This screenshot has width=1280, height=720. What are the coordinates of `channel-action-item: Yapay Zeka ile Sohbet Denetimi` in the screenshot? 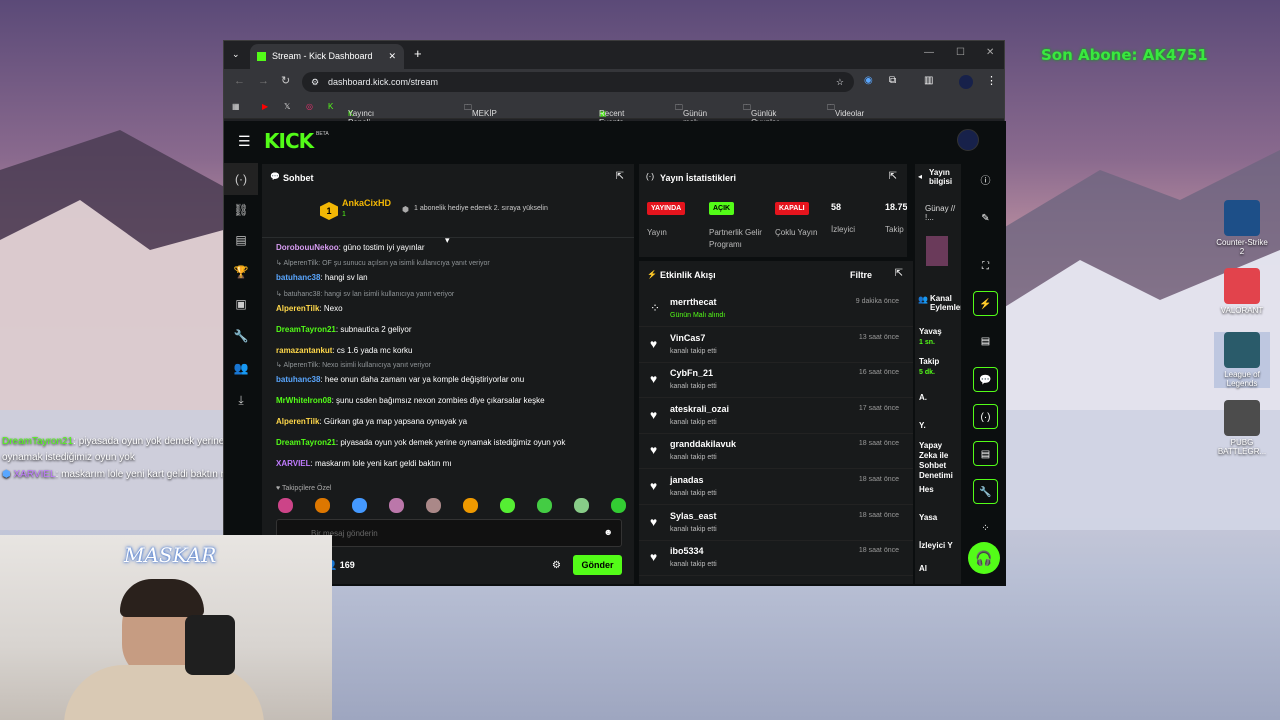 It's located at (939, 461).